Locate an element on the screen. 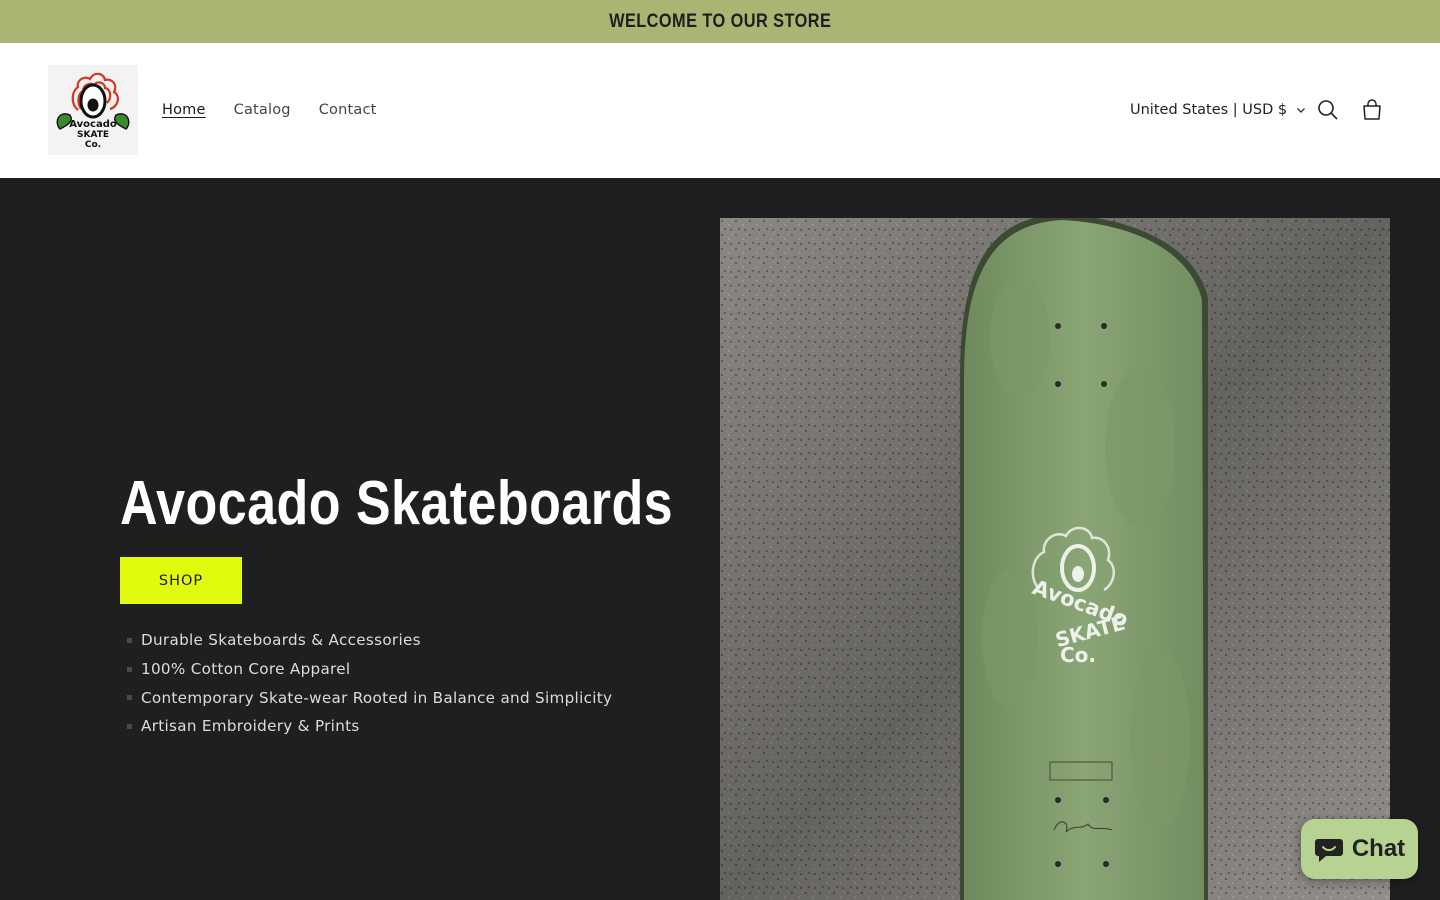 This screenshot has height=900, width=1440. search-icon is located at coordinates (1328, 110).